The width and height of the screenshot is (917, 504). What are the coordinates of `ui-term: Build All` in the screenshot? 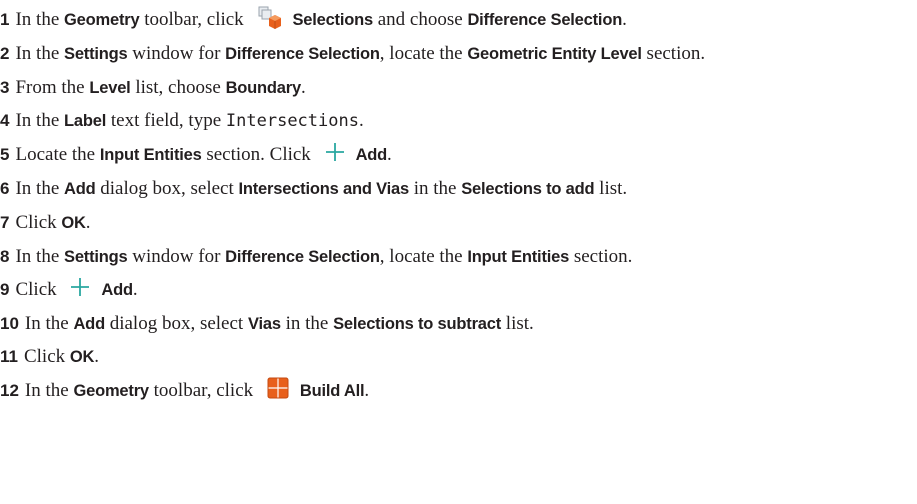 It's located at (332, 390).